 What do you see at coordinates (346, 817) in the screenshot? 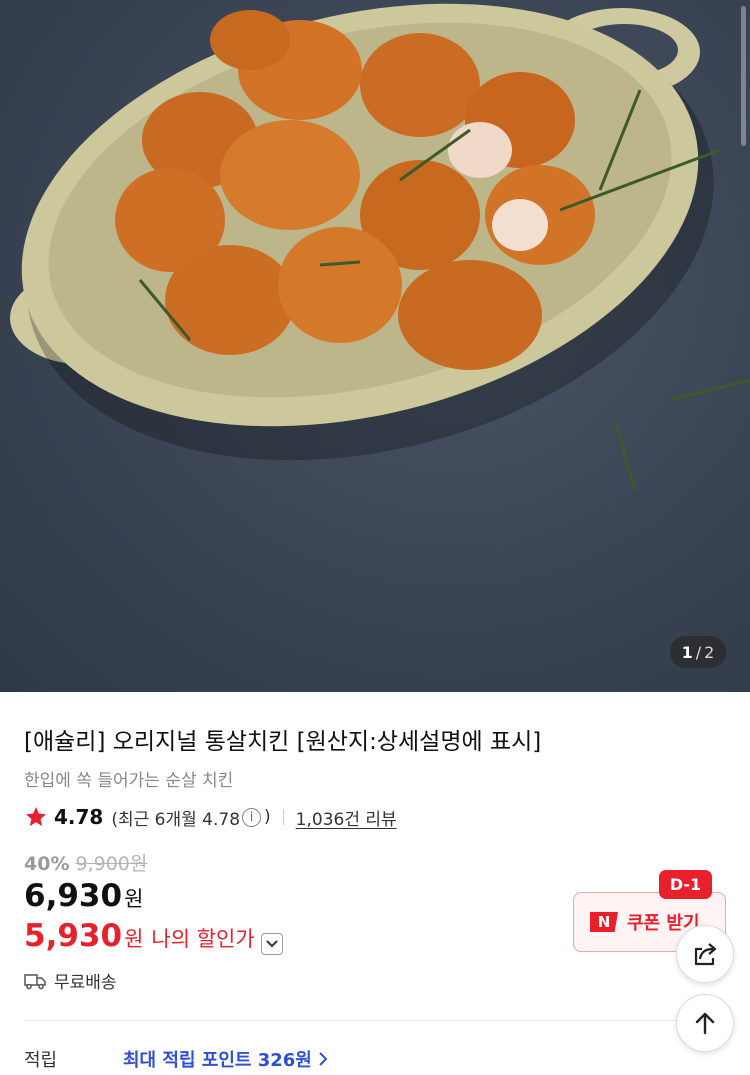
I see `review-count-link: 1,036건 리뷰` at bounding box center [346, 817].